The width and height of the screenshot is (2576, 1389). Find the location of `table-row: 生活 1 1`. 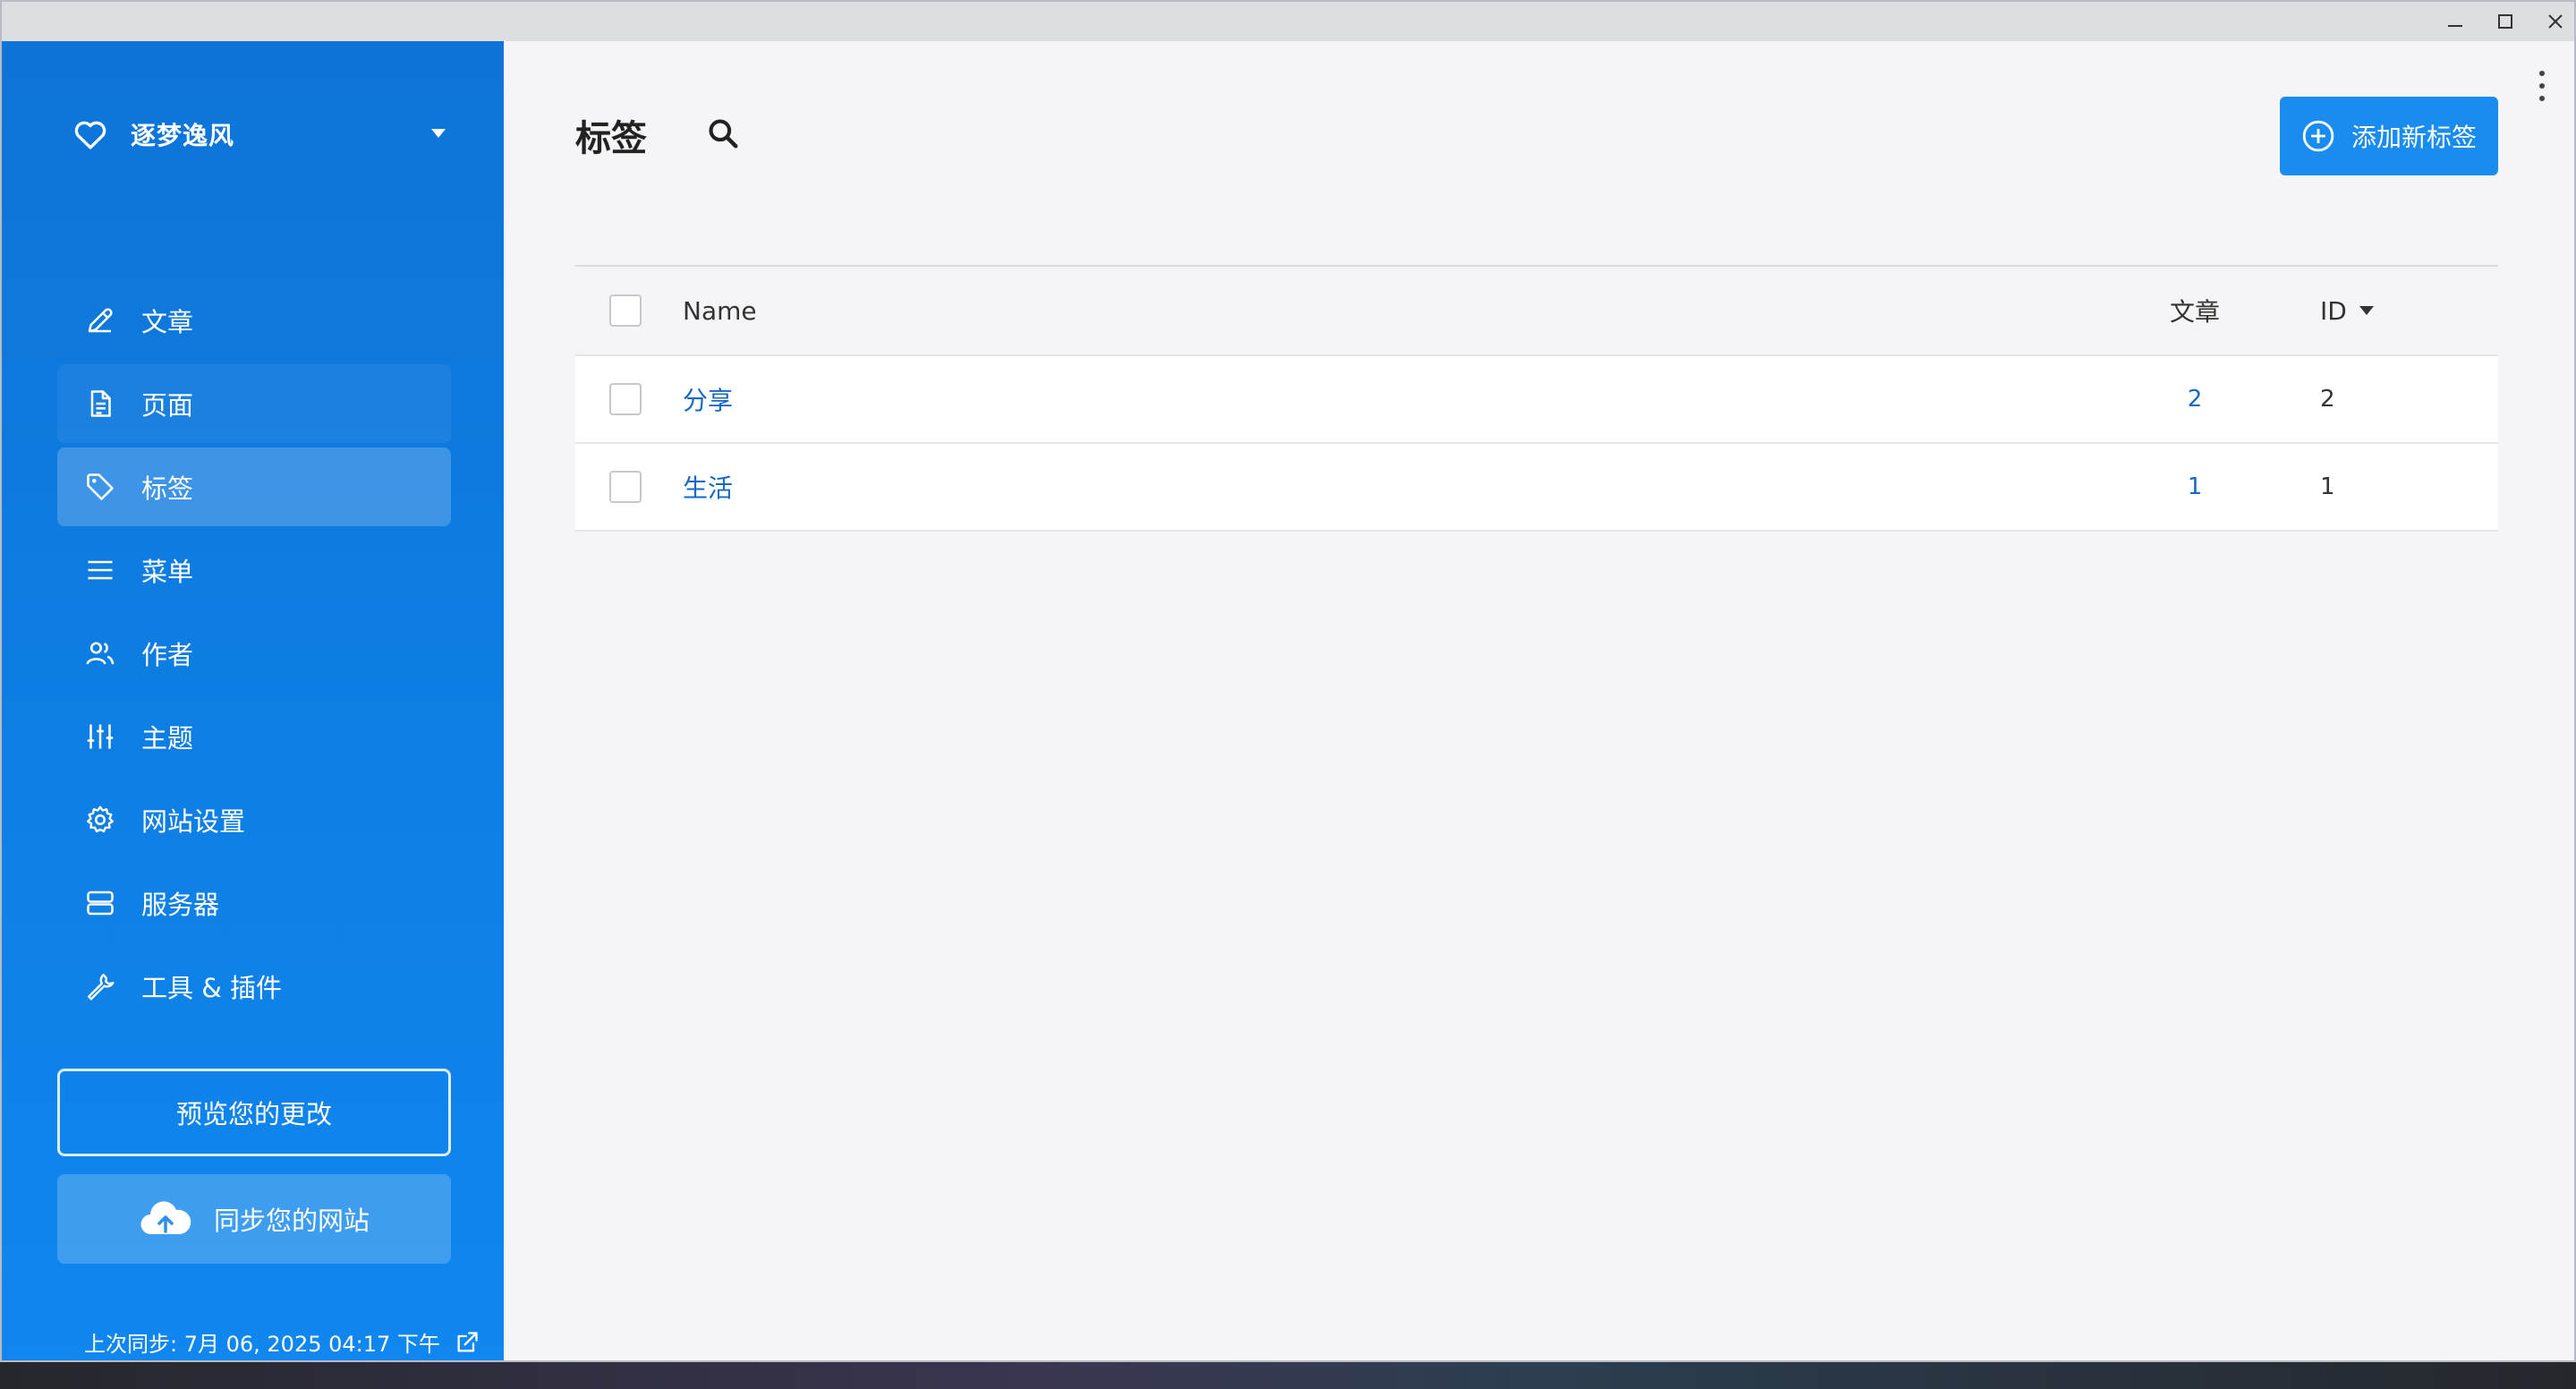

table-row: 生活 1 1 is located at coordinates (1536, 488).